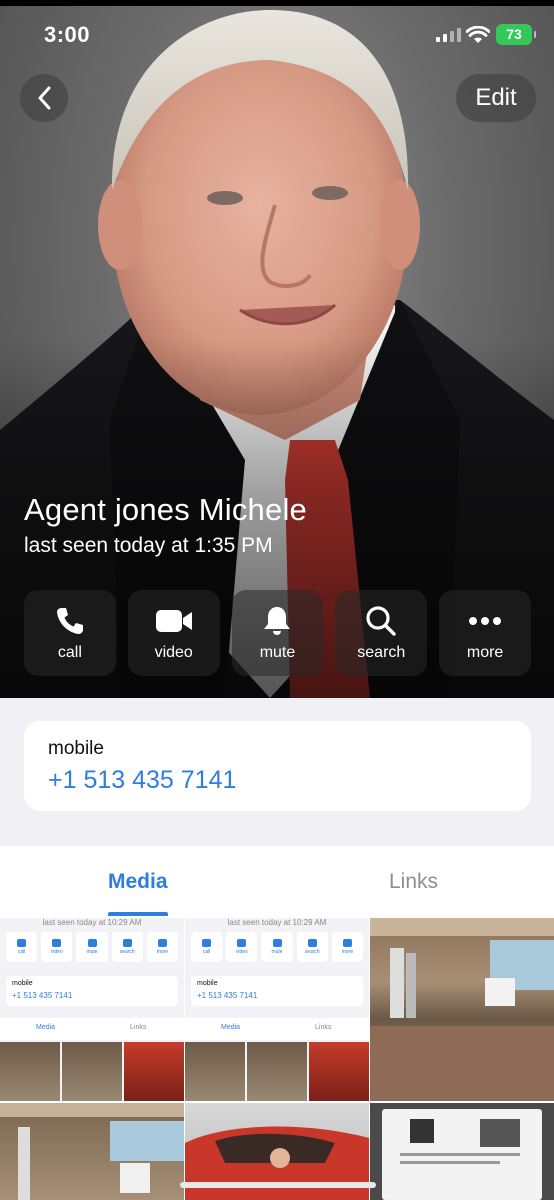 The image size is (554, 1200). I want to click on back-button, so click(44, 98).